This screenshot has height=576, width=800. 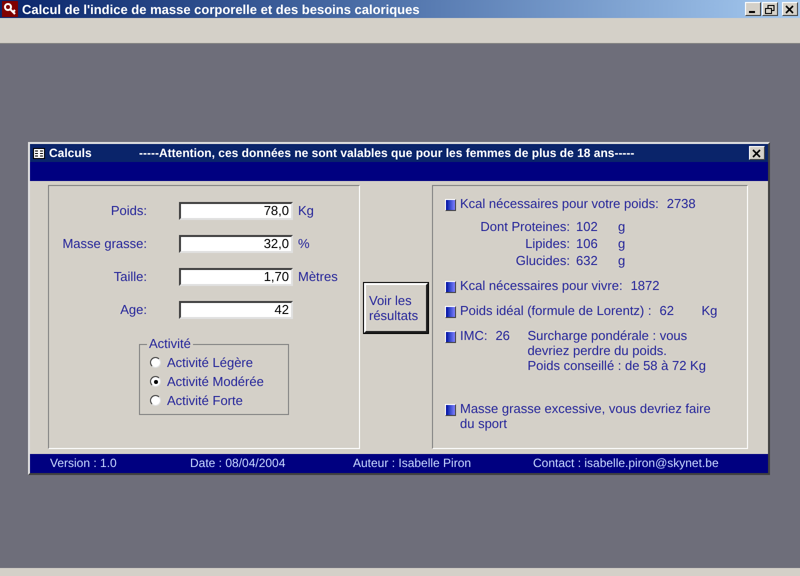 What do you see at coordinates (236, 309) in the screenshot?
I see `number-field: 42` at bounding box center [236, 309].